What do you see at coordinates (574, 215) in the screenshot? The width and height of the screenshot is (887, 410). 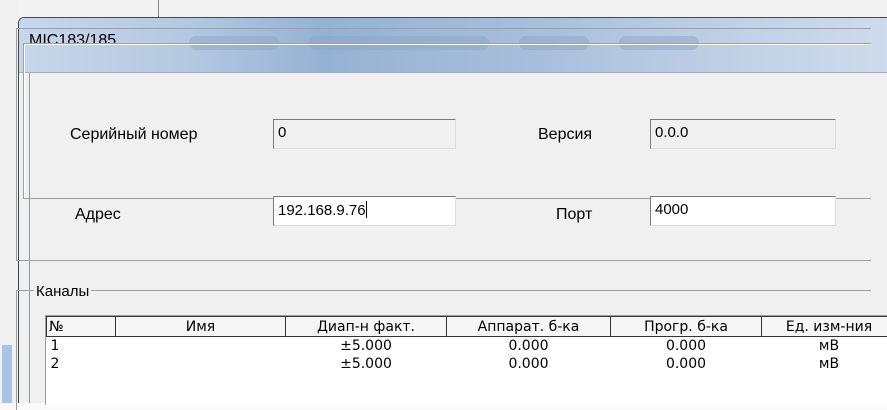 I see `port-label: Порт` at bounding box center [574, 215].